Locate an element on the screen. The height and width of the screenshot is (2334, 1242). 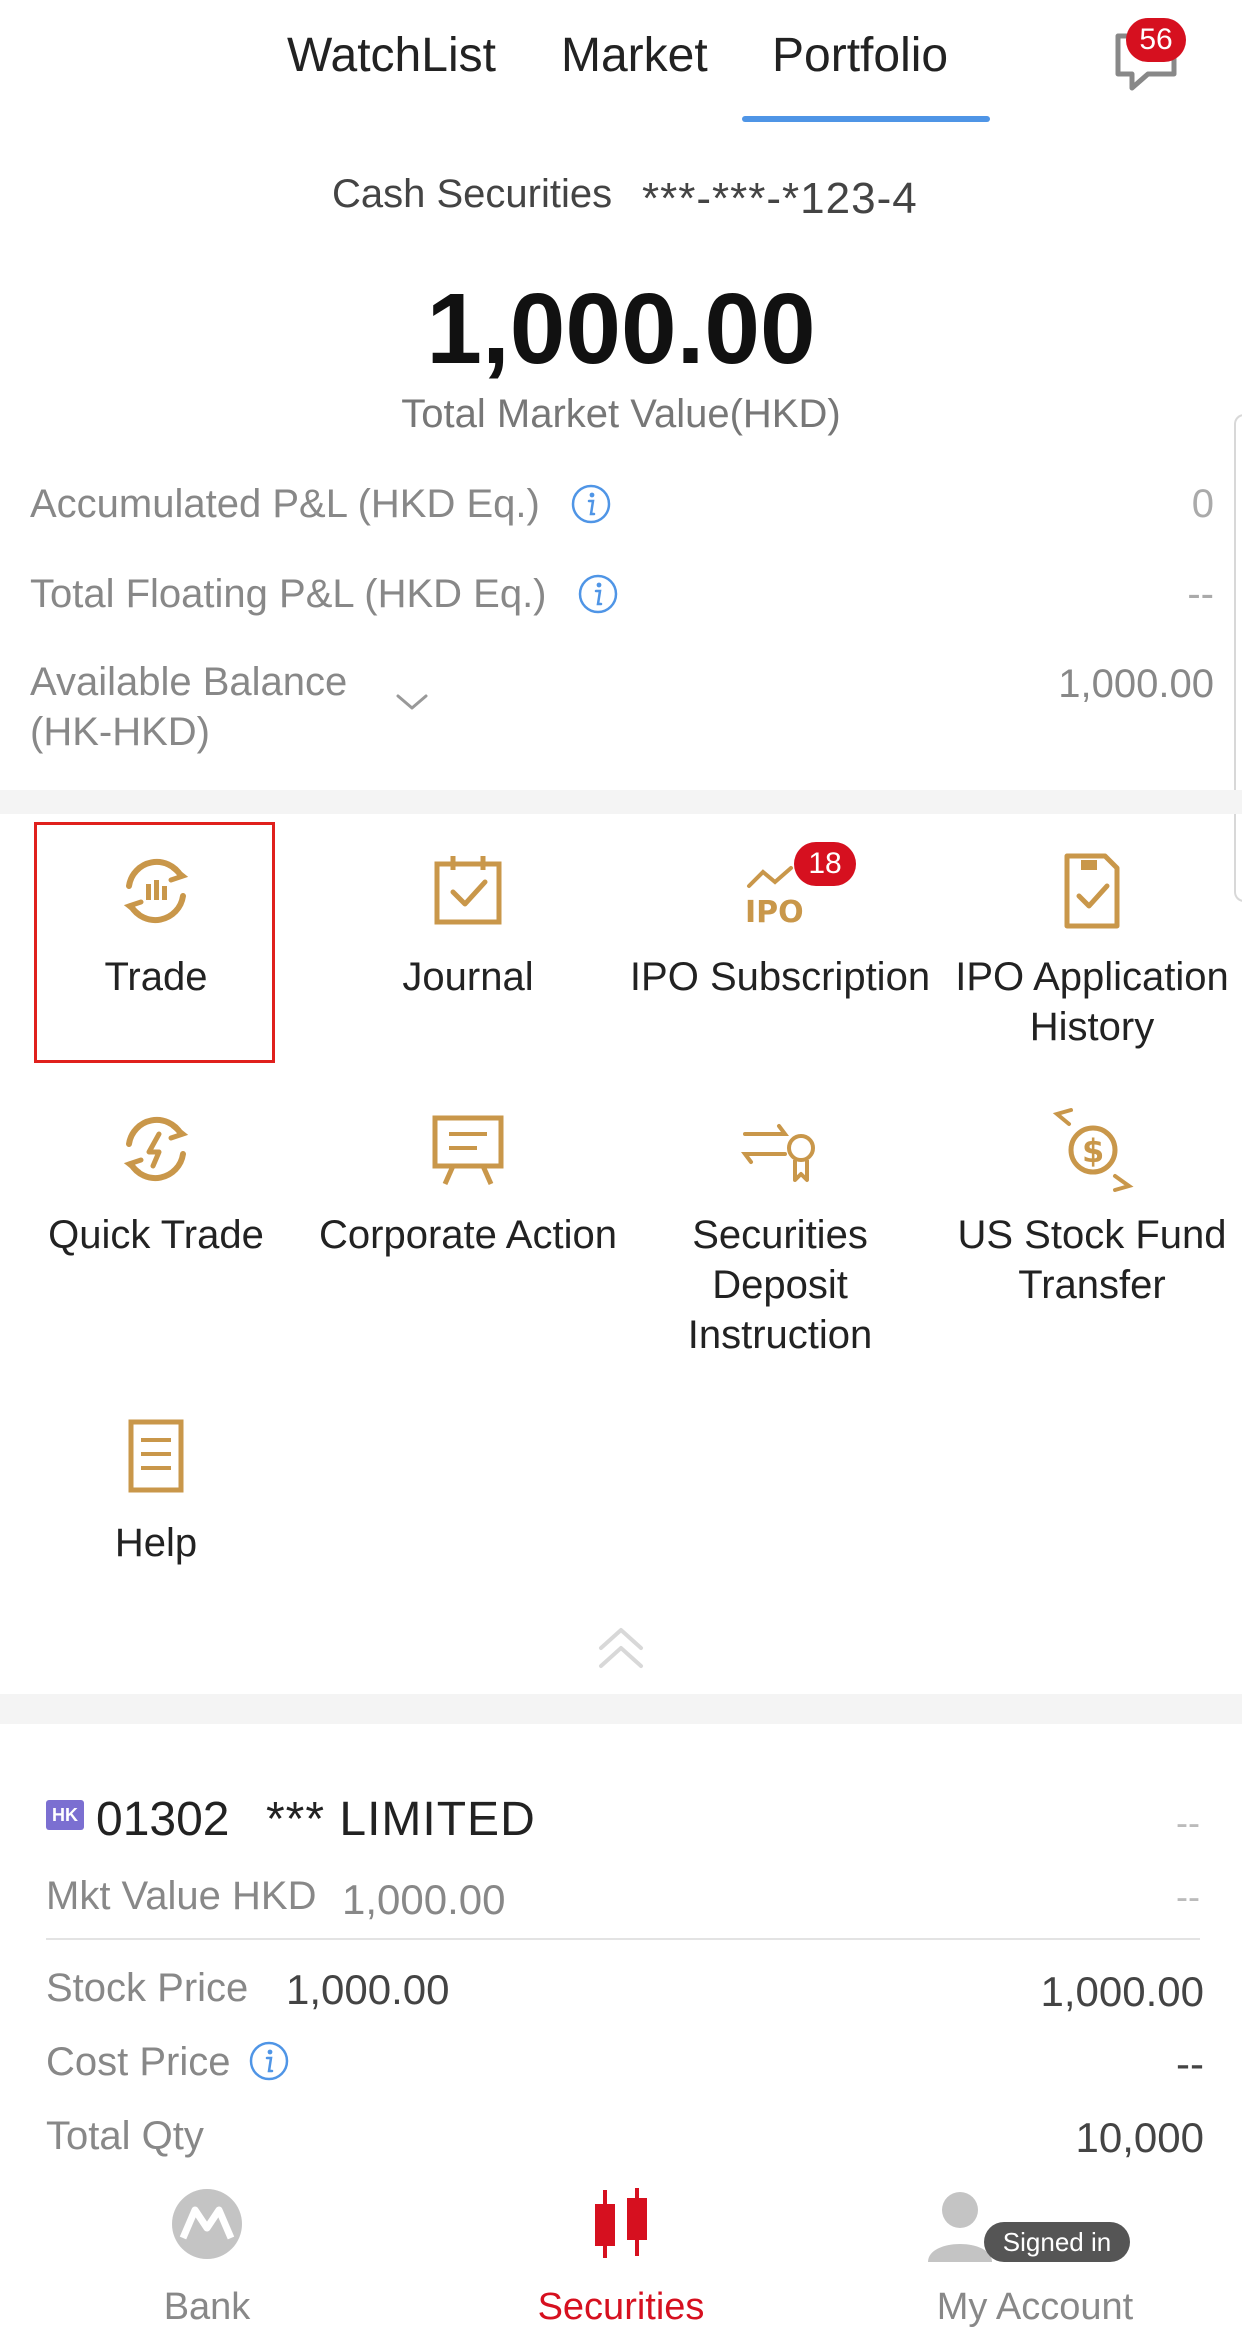
nav-securities: Securities is located at coordinates (621, 2251).